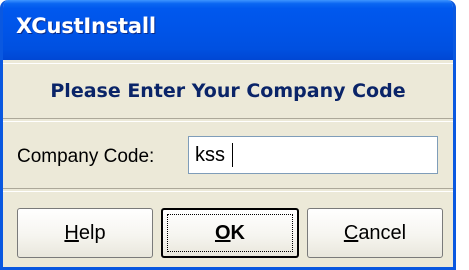  Describe the element at coordinates (86, 156) in the screenshot. I see `company-code-label: Company Code:` at that location.